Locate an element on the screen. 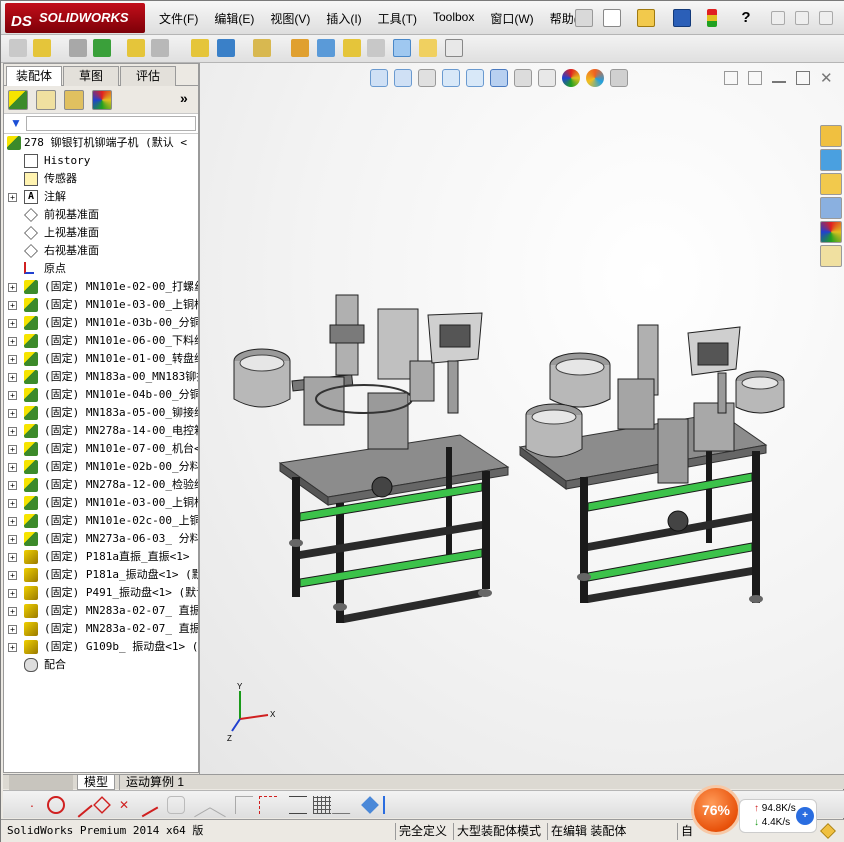 The height and width of the screenshot is (842, 844). repair-sketch-icon is located at coordinates (392, 805).